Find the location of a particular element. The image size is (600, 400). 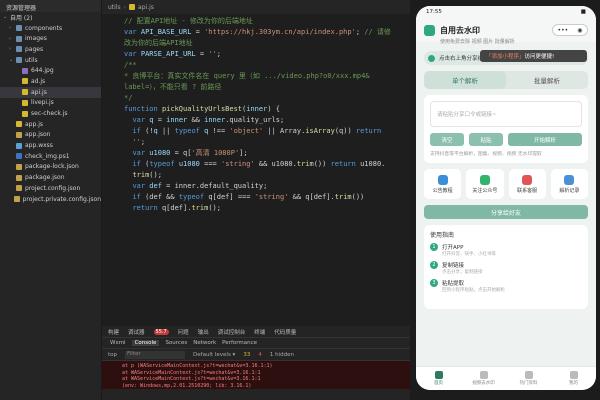

quick-action-label: 解析记录 is located at coordinates (569, 190).